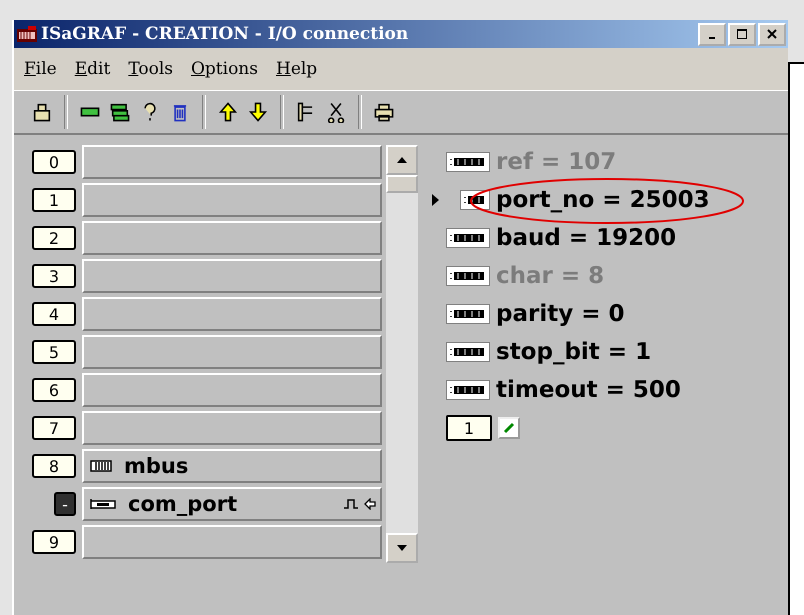 The width and height of the screenshot is (804, 615). I want to click on scrollbar, so click(402, 354).